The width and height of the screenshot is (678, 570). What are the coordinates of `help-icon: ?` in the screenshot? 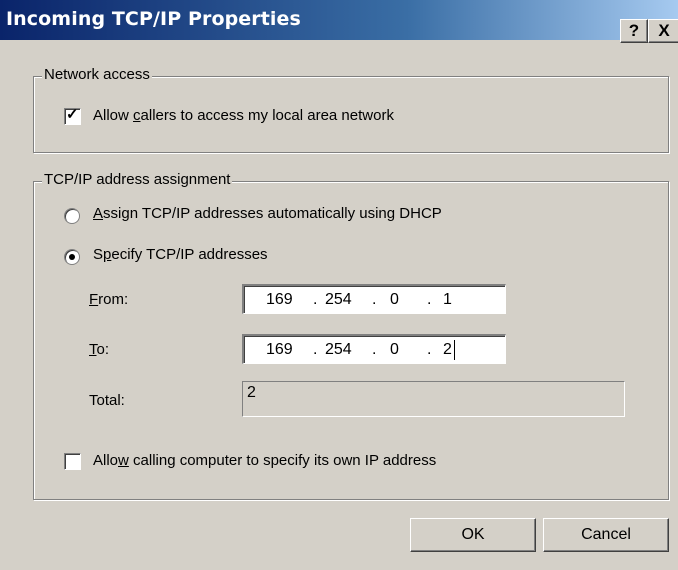 It's located at (634, 30).